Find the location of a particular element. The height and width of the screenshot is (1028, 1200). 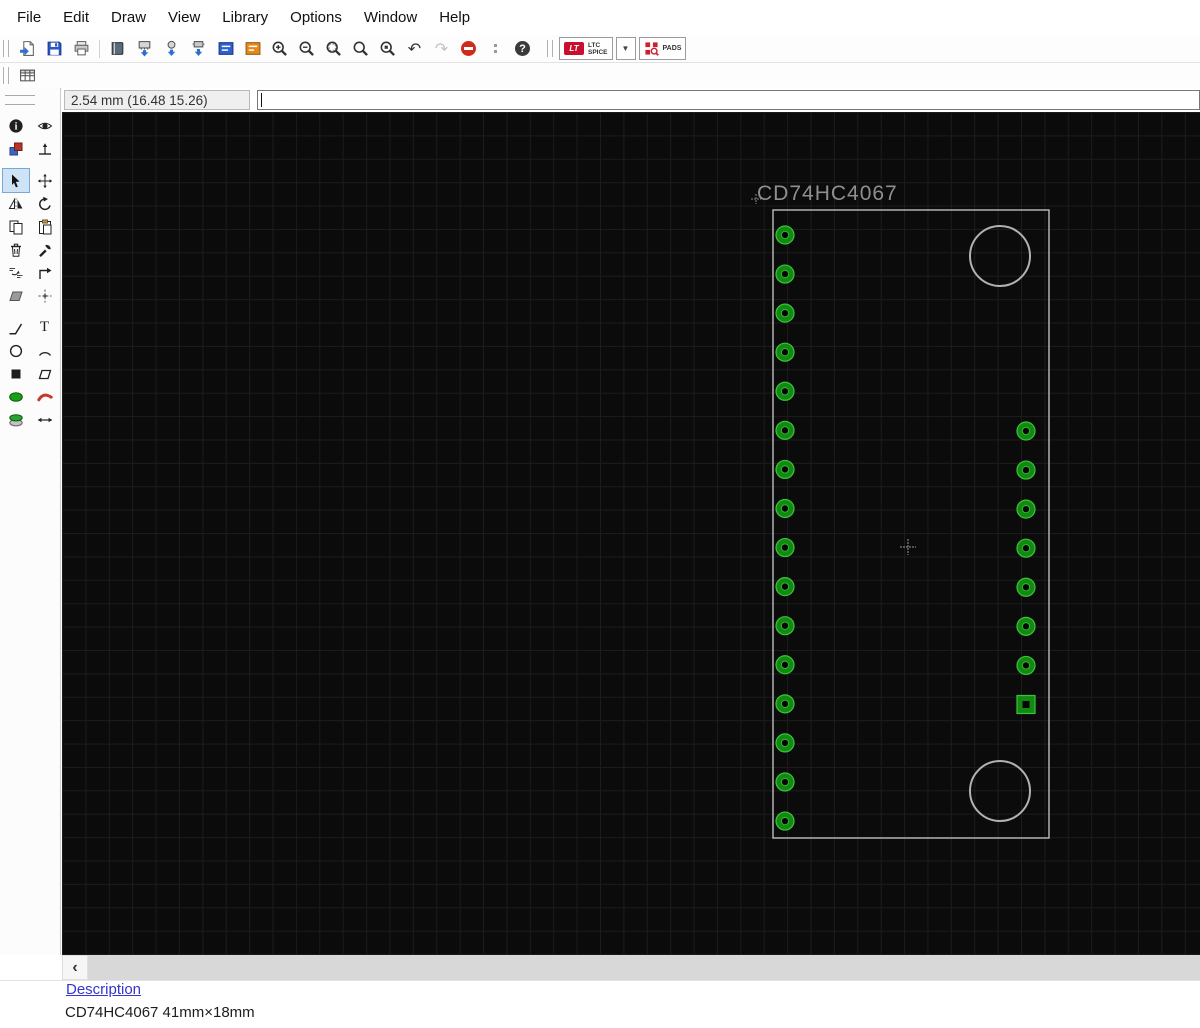

save-icon is located at coordinates (54, 48).